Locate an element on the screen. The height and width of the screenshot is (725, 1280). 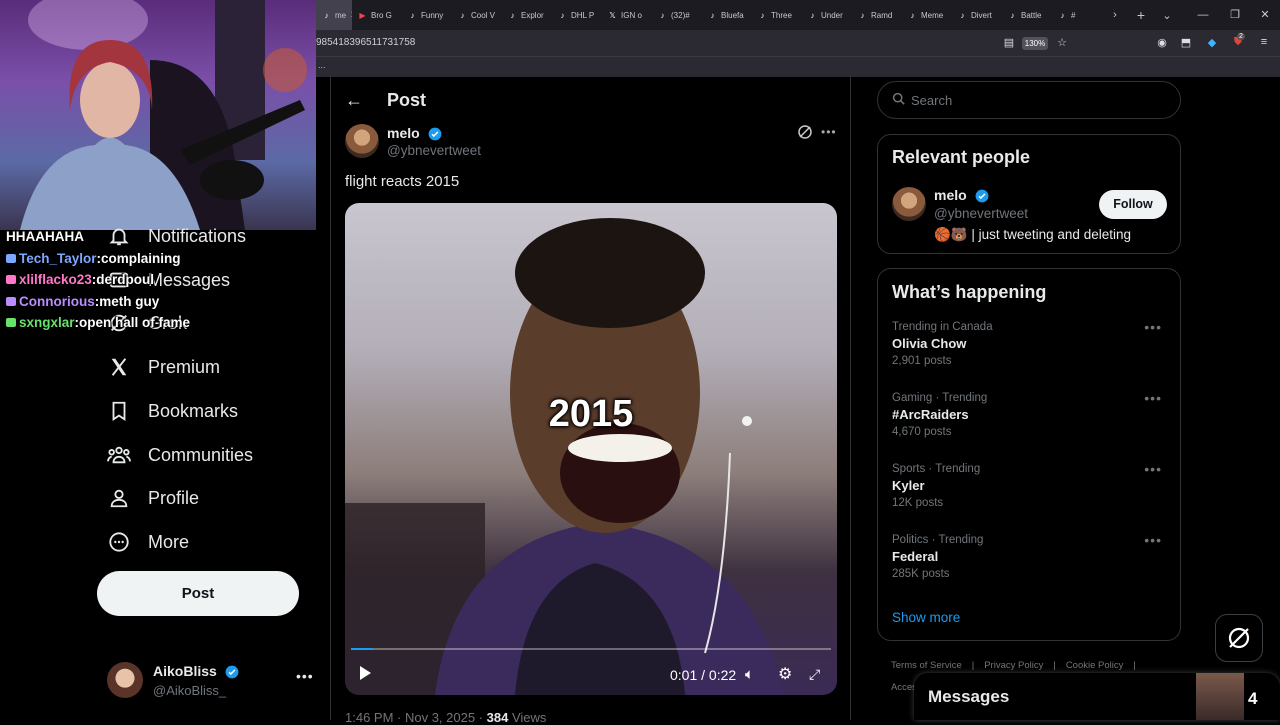
grok-button is located at coordinates (1239, 638).